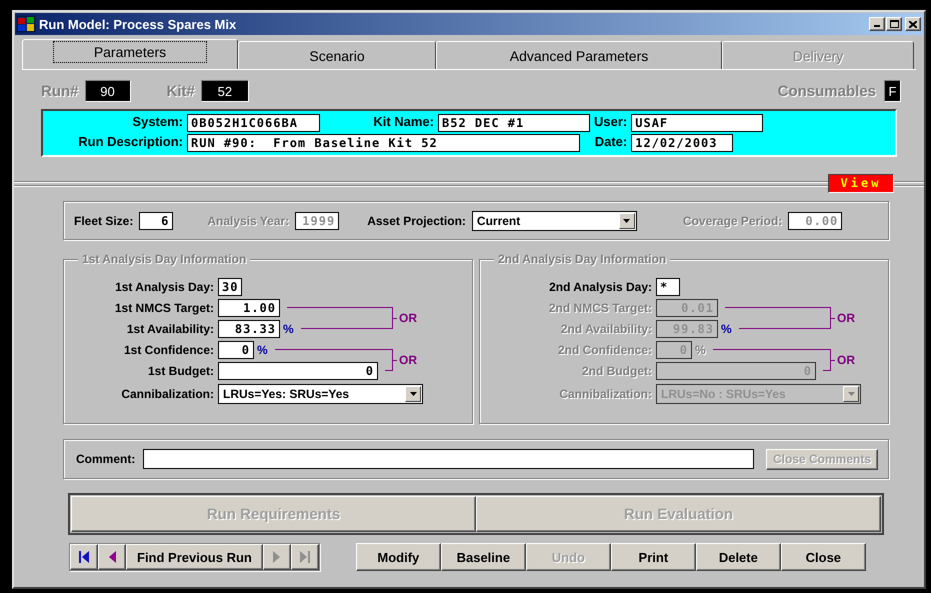  What do you see at coordinates (682, 143) in the screenshot?
I see `input-field: 12/02/2003` at bounding box center [682, 143].